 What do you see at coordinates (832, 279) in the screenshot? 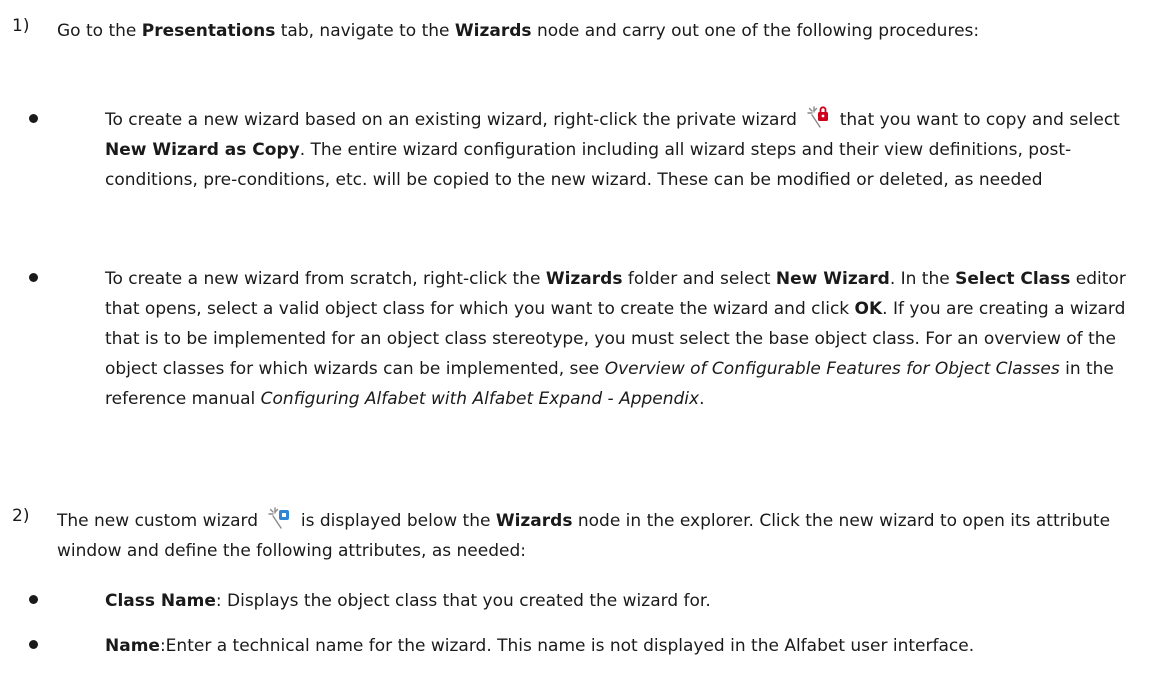
I see `new-wizard-ref: New Wizard` at bounding box center [832, 279].